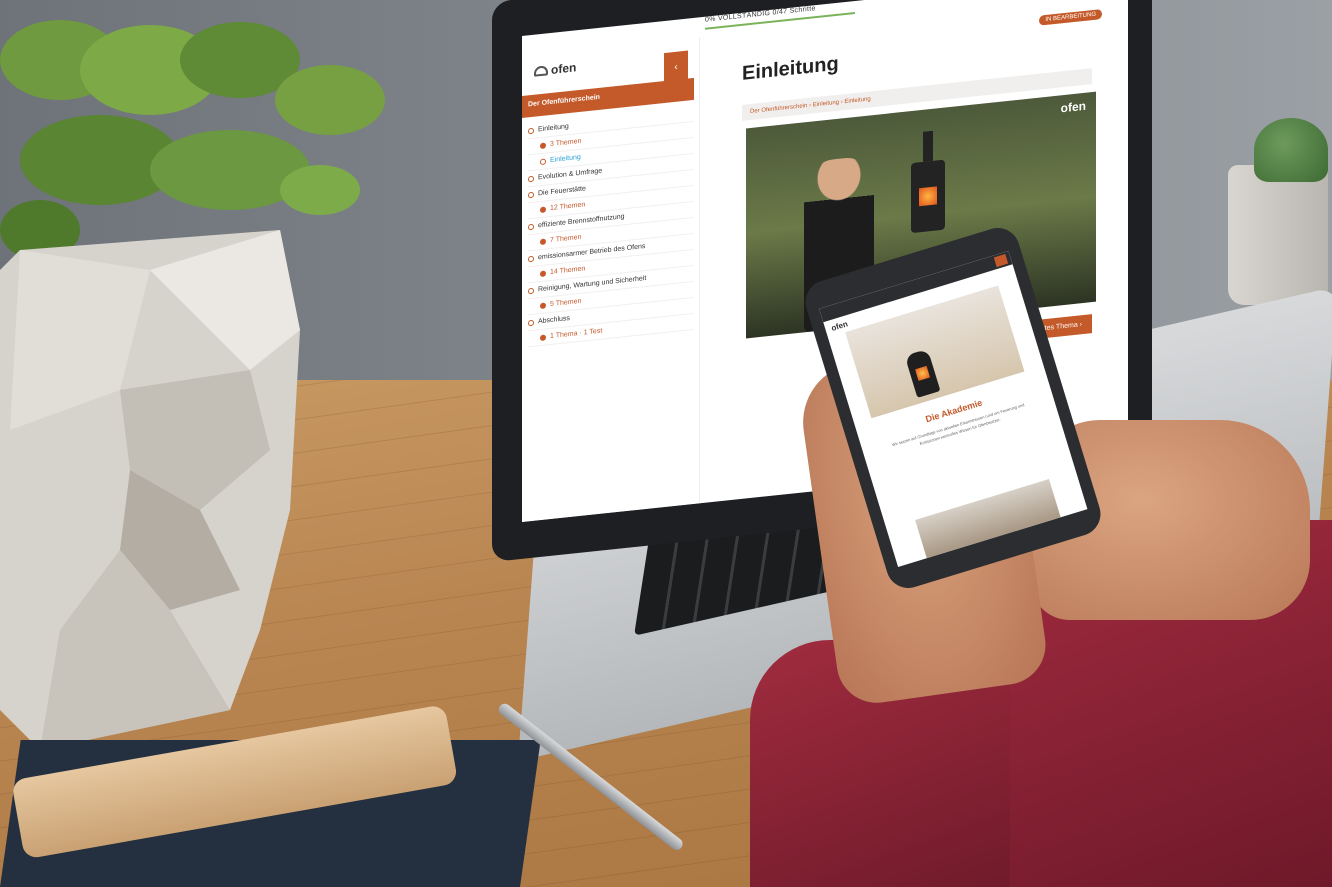  I want to click on menu-icon, so click(1001, 260).